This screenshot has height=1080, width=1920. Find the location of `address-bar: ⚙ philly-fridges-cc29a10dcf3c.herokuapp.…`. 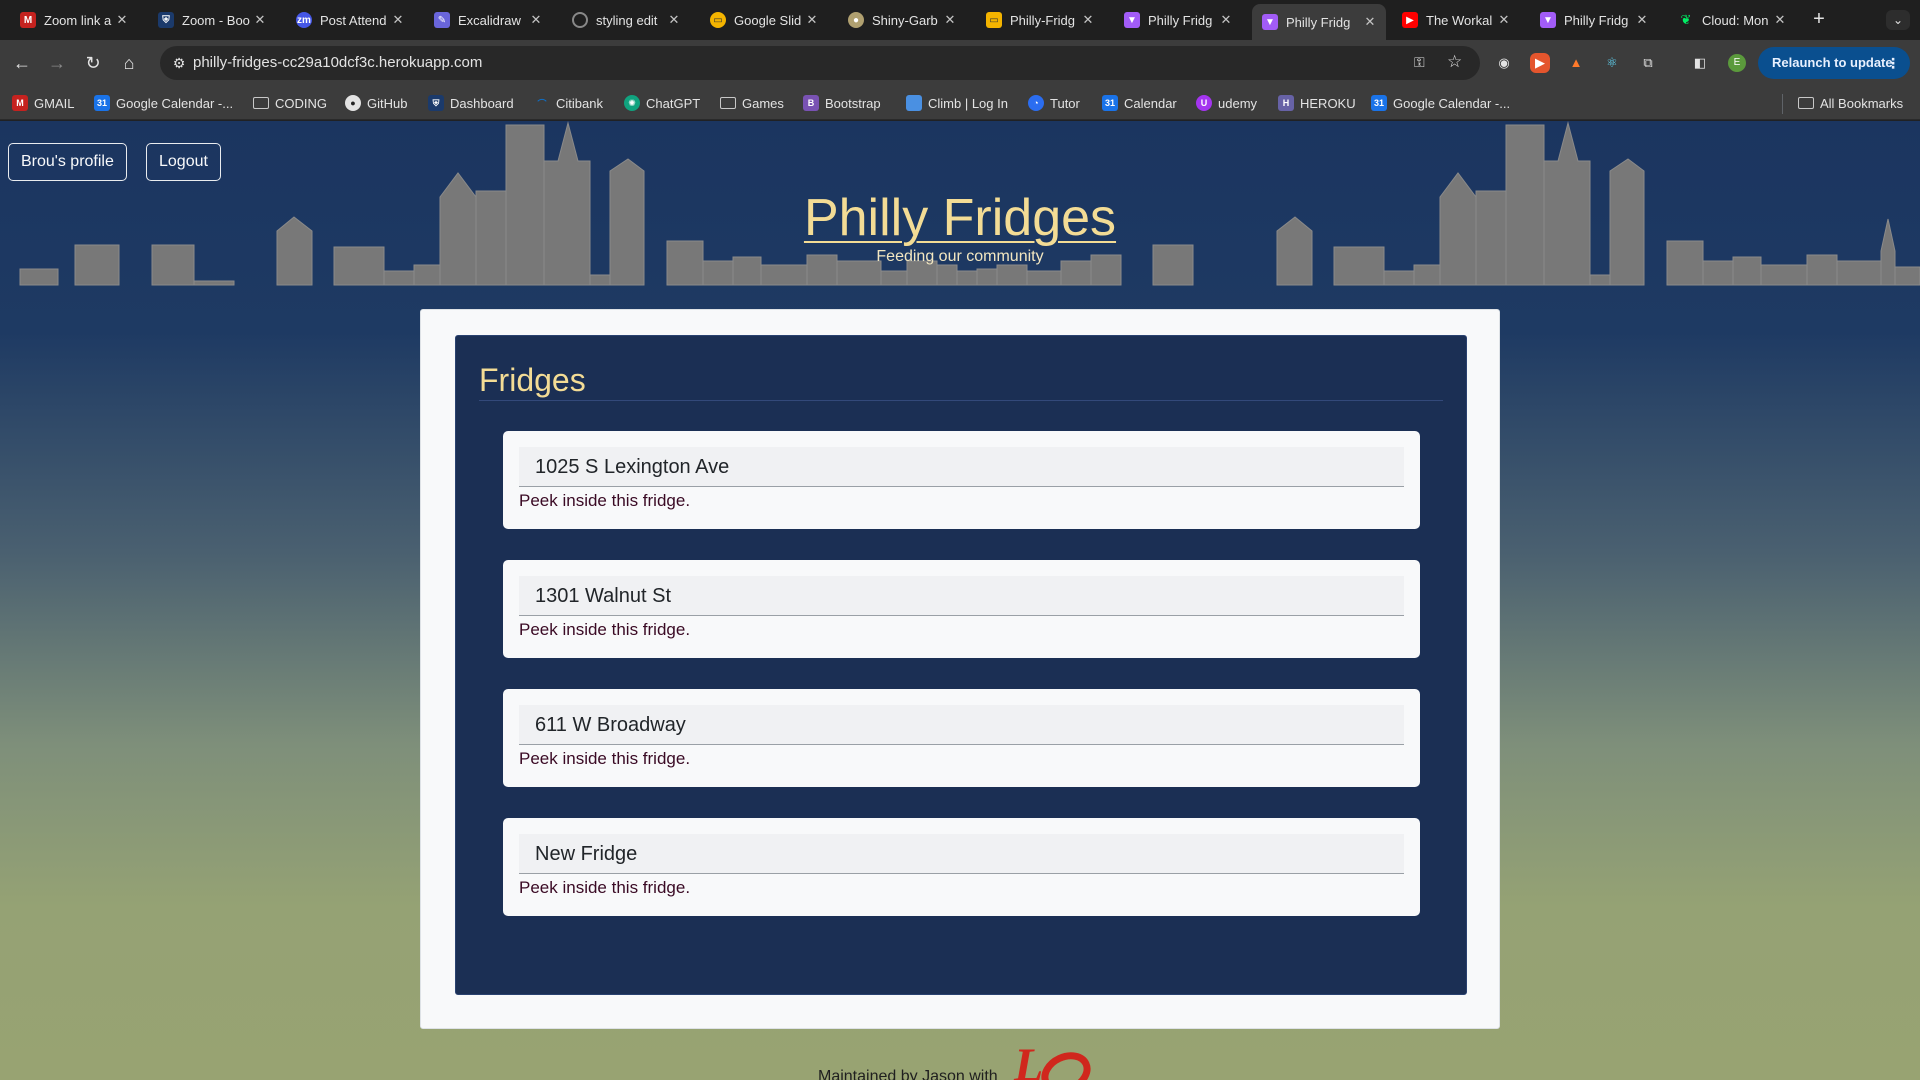

address-bar: ⚙ philly-fridges-cc29a10dcf3c.herokuapp.… is located at coordinates (820, 63).